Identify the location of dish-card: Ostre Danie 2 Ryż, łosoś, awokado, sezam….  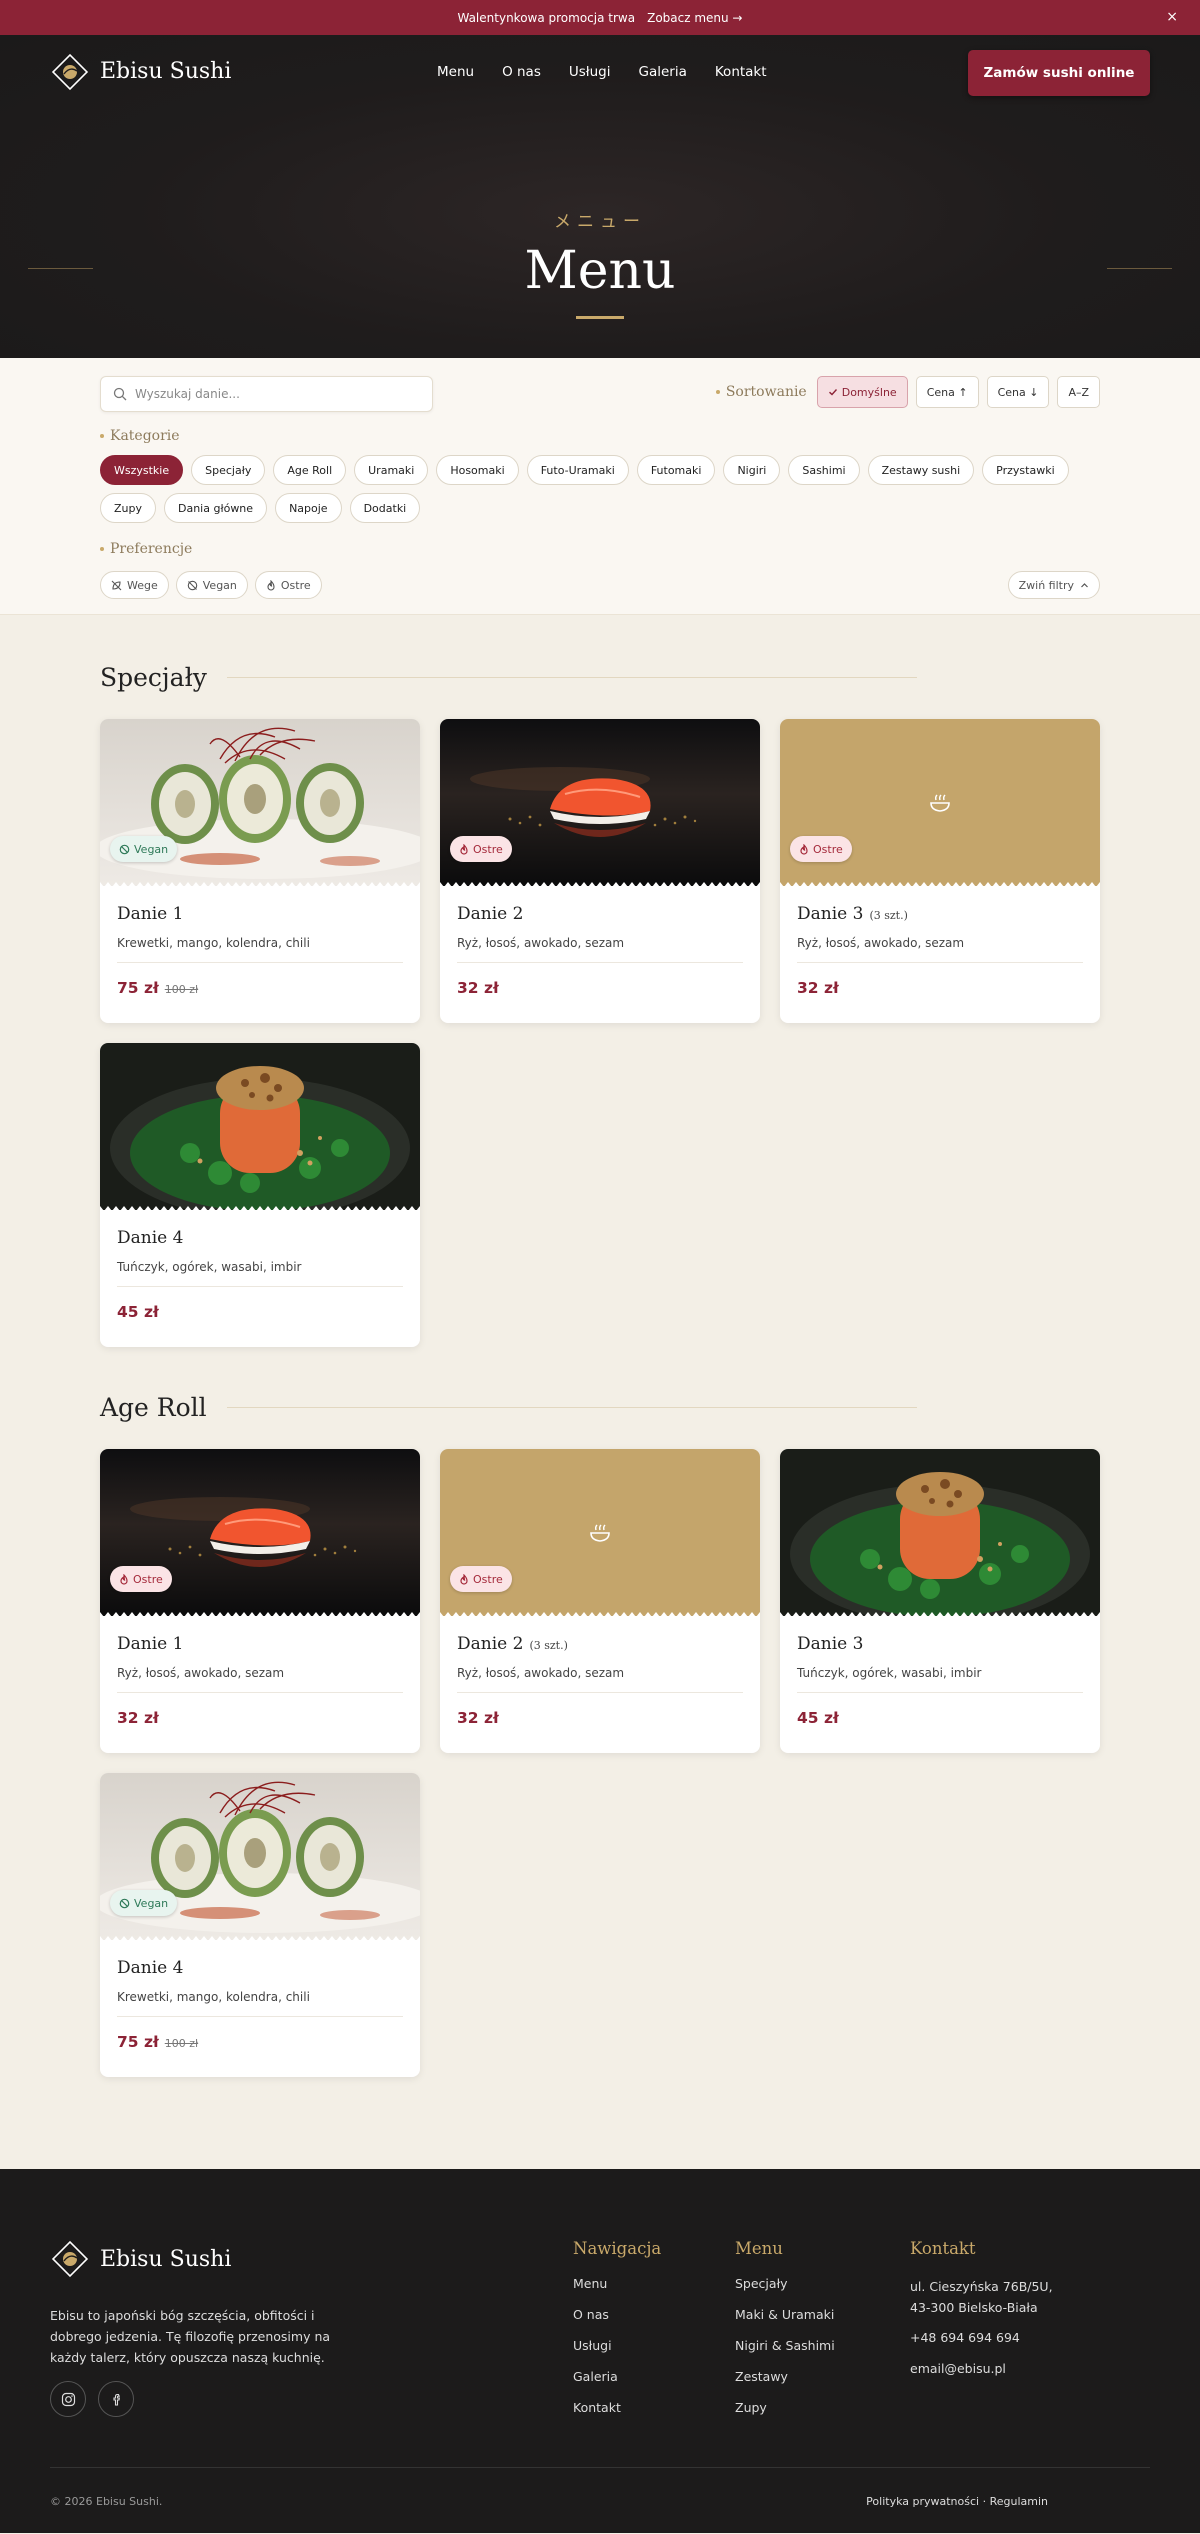
(600, 871).